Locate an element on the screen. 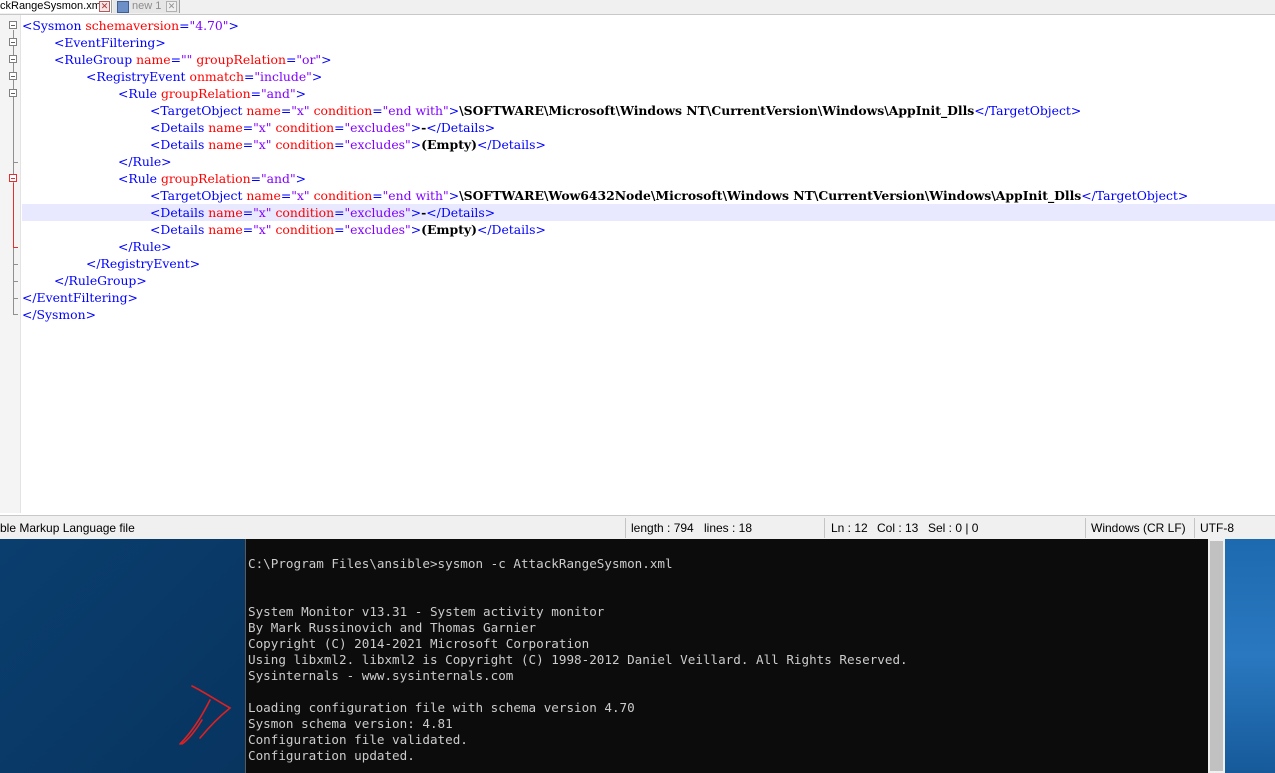  code-token: "end with" is located at coordinates (415, 110).